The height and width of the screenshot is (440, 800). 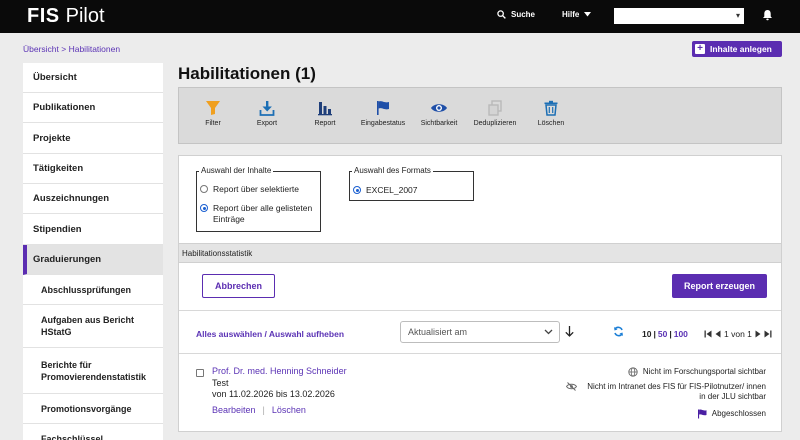 I want to click on filter-button: Filter, so click(x=213, y=113).